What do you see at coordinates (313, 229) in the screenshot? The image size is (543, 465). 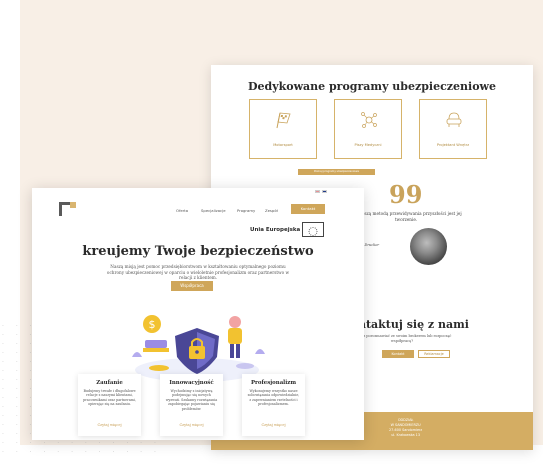 I see `eu-flag-icon` at bounding box center [313, 229].